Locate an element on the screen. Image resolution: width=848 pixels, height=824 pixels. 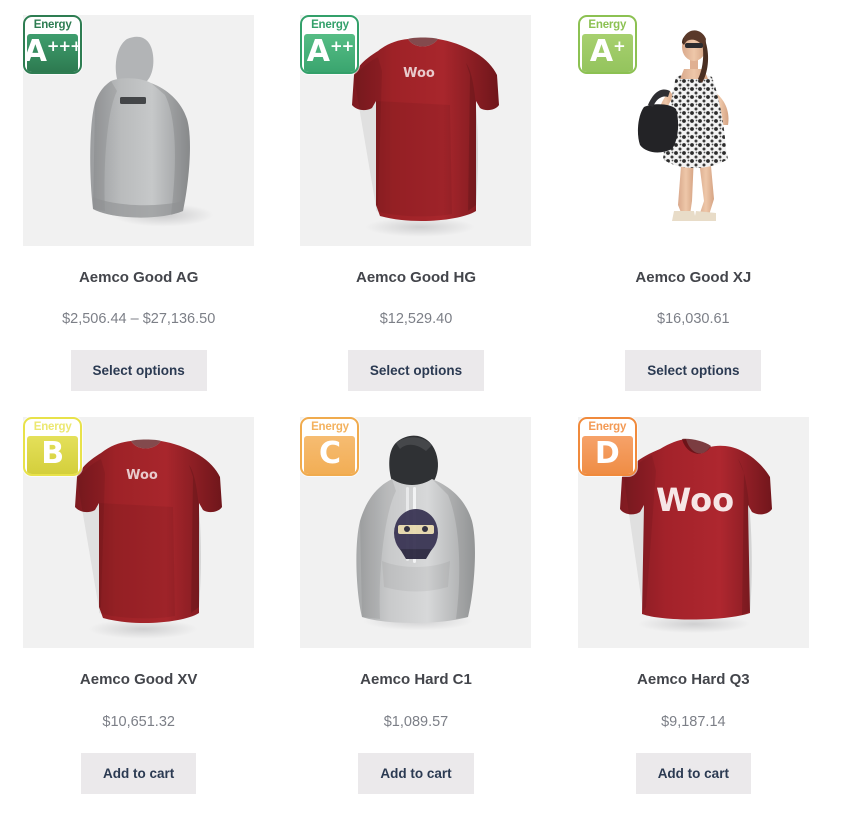
energy-badge-plate: D is located at coordinates (607, 455).